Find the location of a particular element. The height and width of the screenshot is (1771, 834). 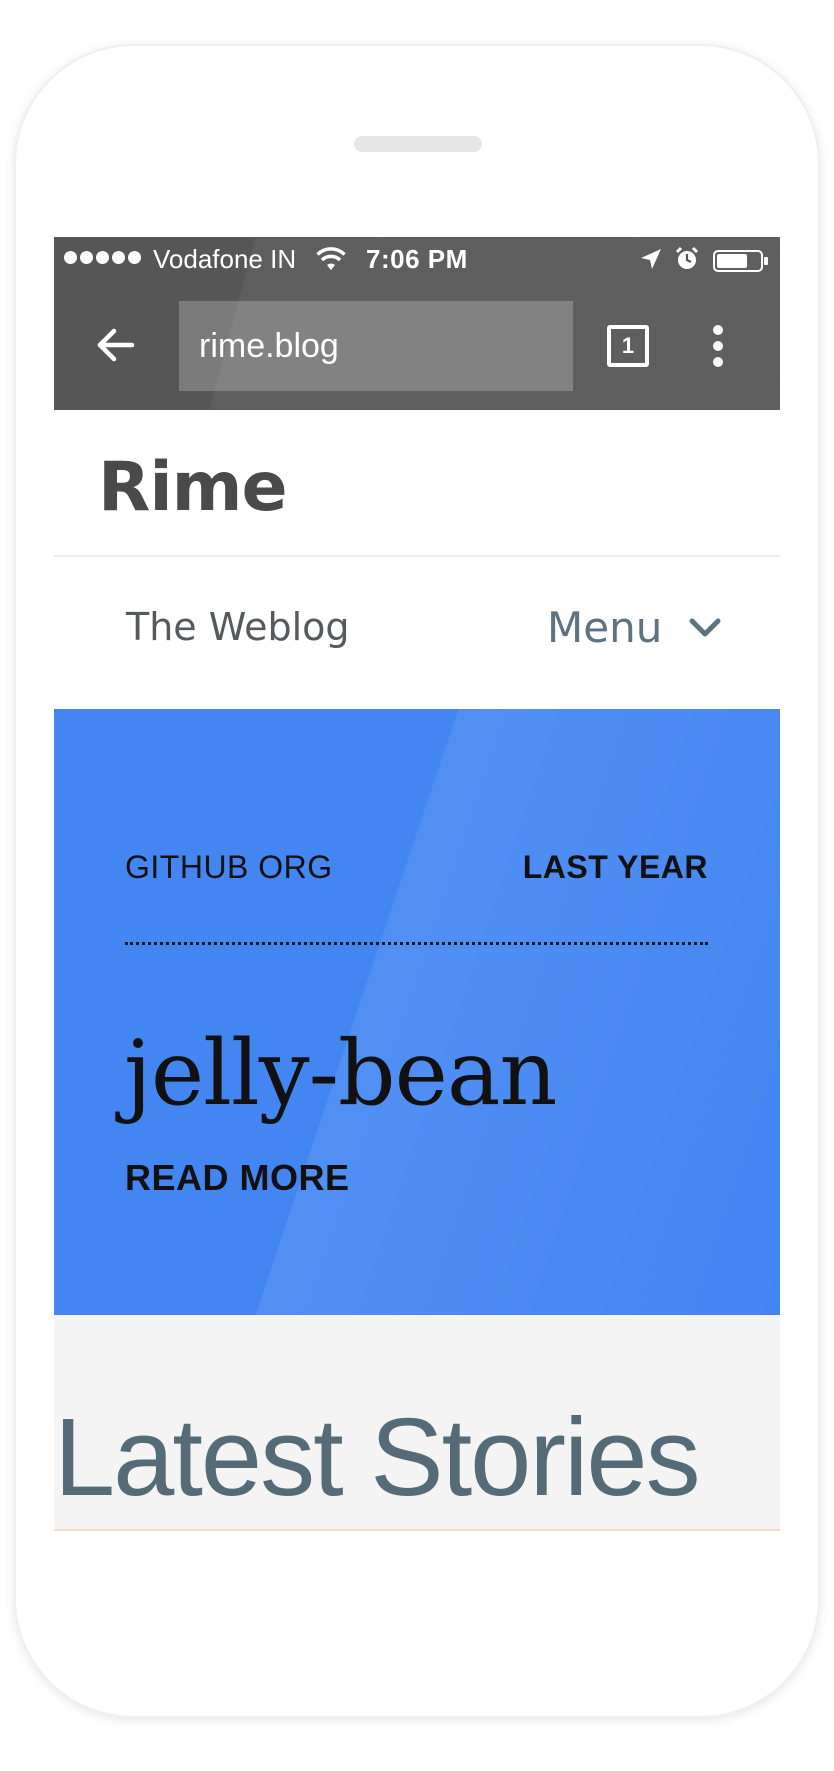

site-header: Rime is located at coordinates (417, 483).